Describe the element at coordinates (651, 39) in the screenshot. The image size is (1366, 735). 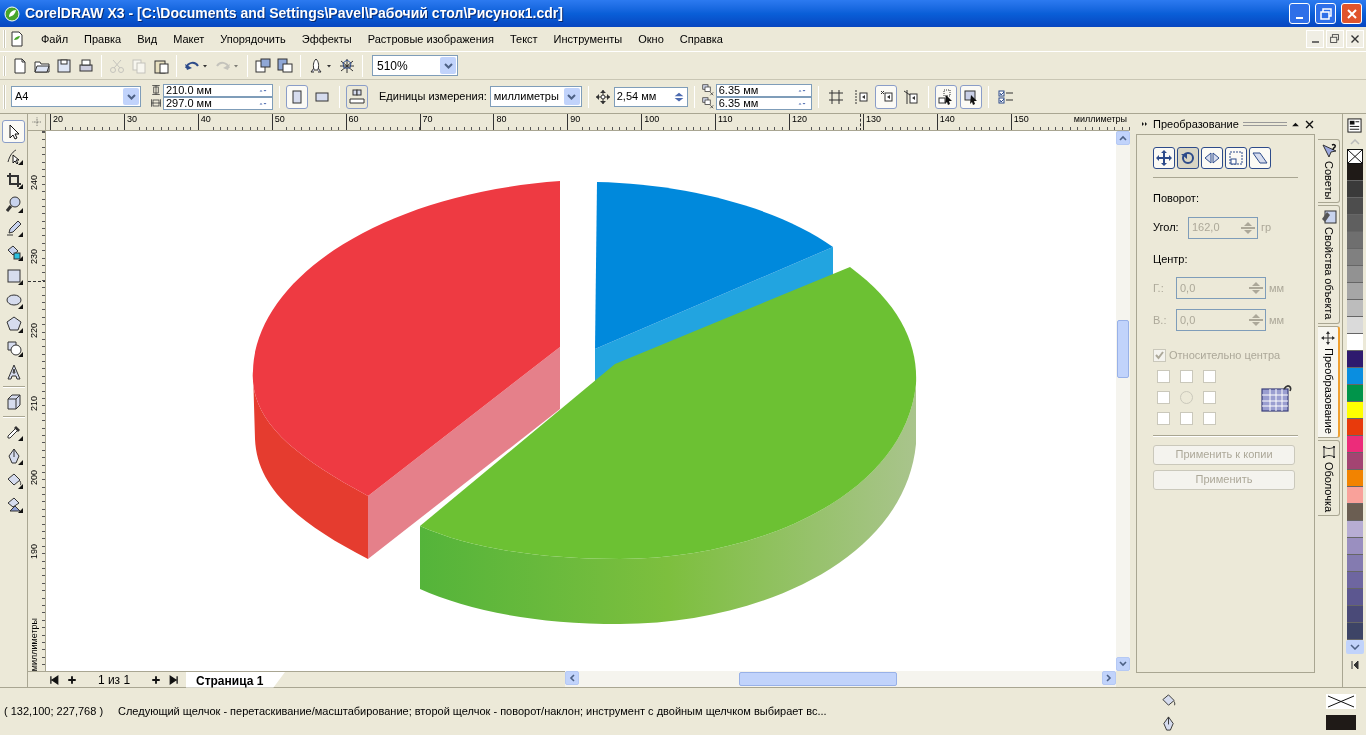
I see `menu-item: Окно` at that location.